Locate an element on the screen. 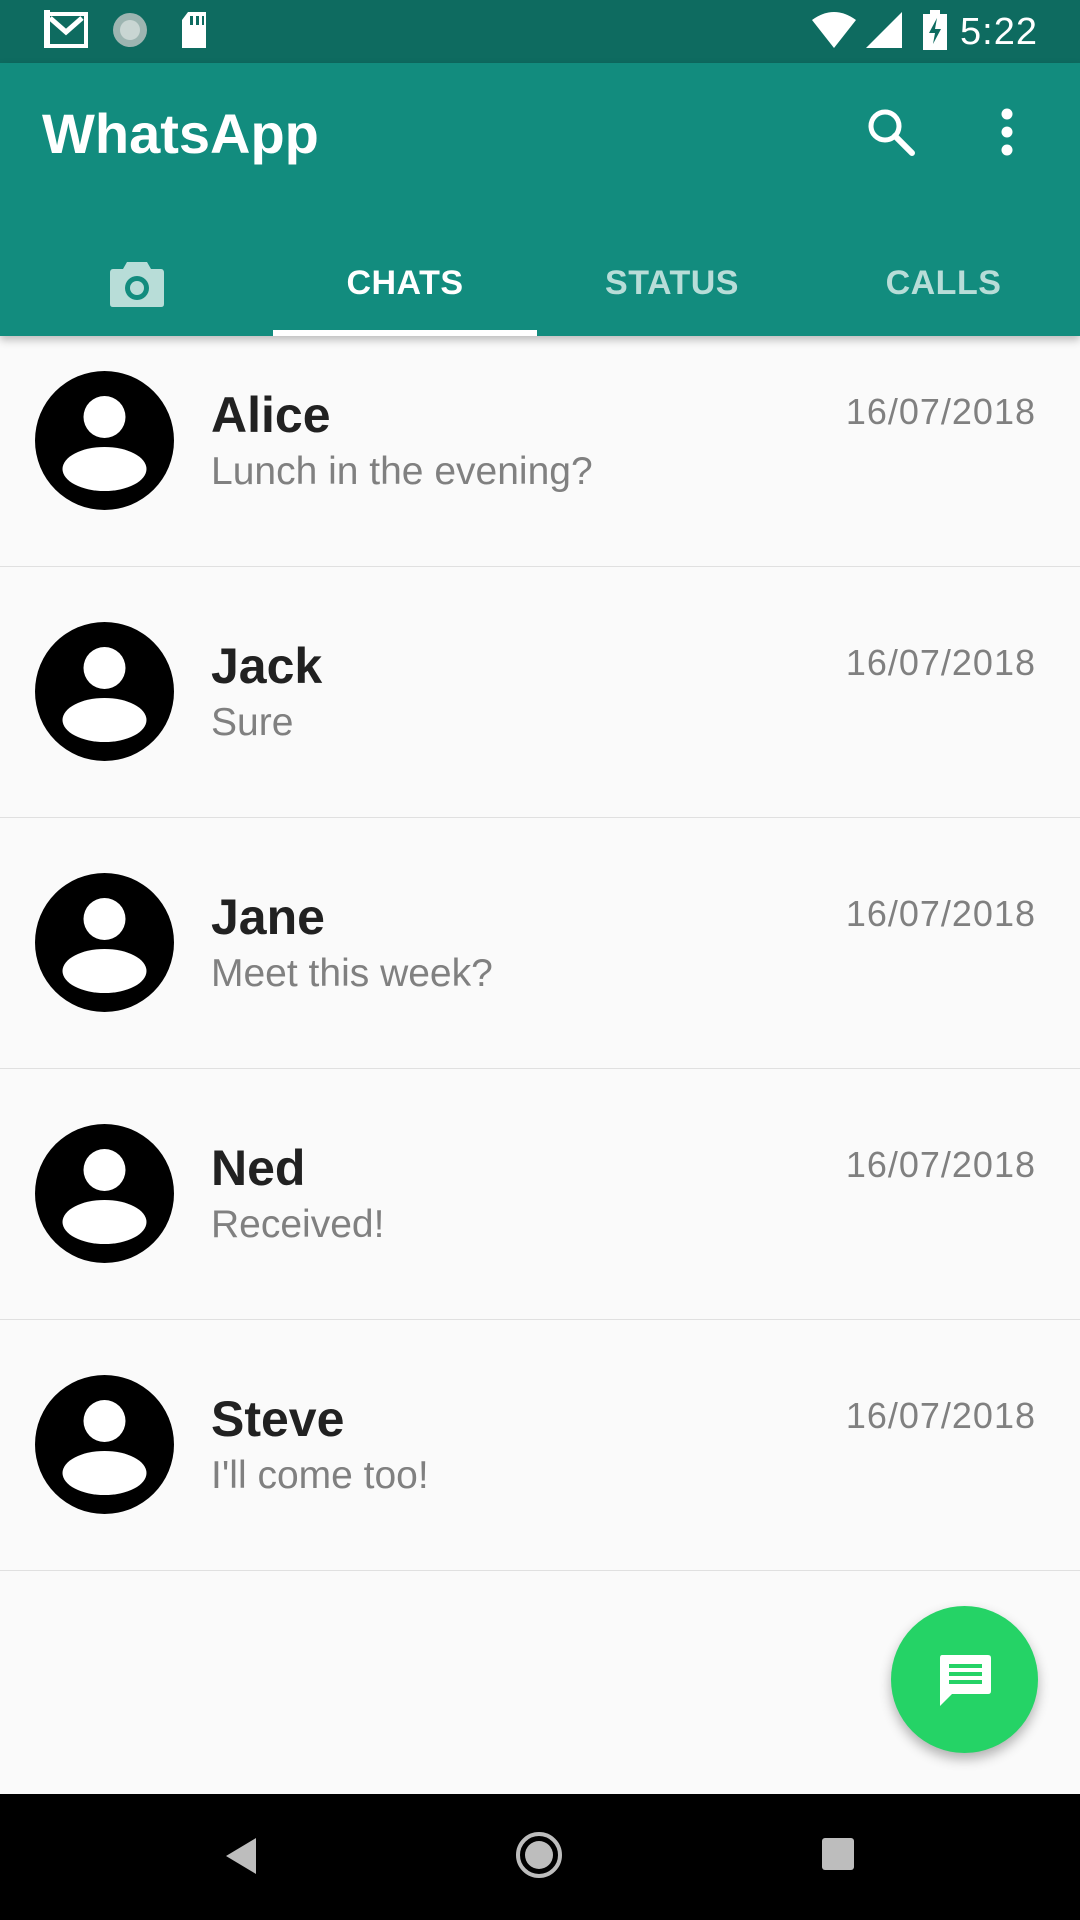 The width and height of the screenshot is (1080, 1920). sync-icon is located at coordinates (130, 30).